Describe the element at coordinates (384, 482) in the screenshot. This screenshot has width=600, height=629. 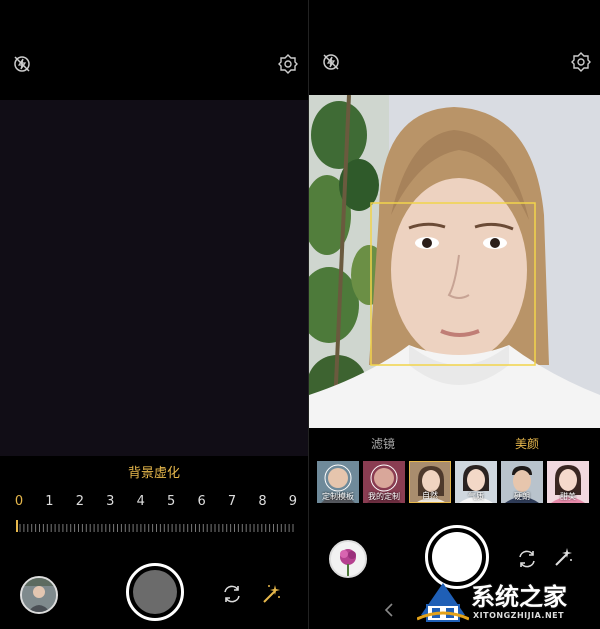
I see `preset-my-custom: 我的定制` at that location.